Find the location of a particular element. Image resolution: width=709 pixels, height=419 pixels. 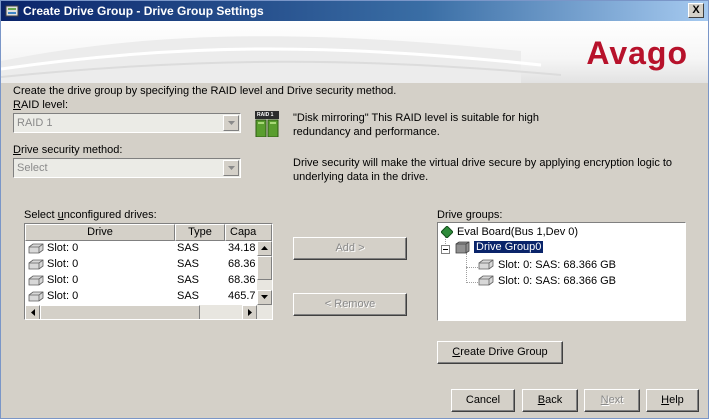

raid-level-label: RAID level: is located at coordinates (41, 105).